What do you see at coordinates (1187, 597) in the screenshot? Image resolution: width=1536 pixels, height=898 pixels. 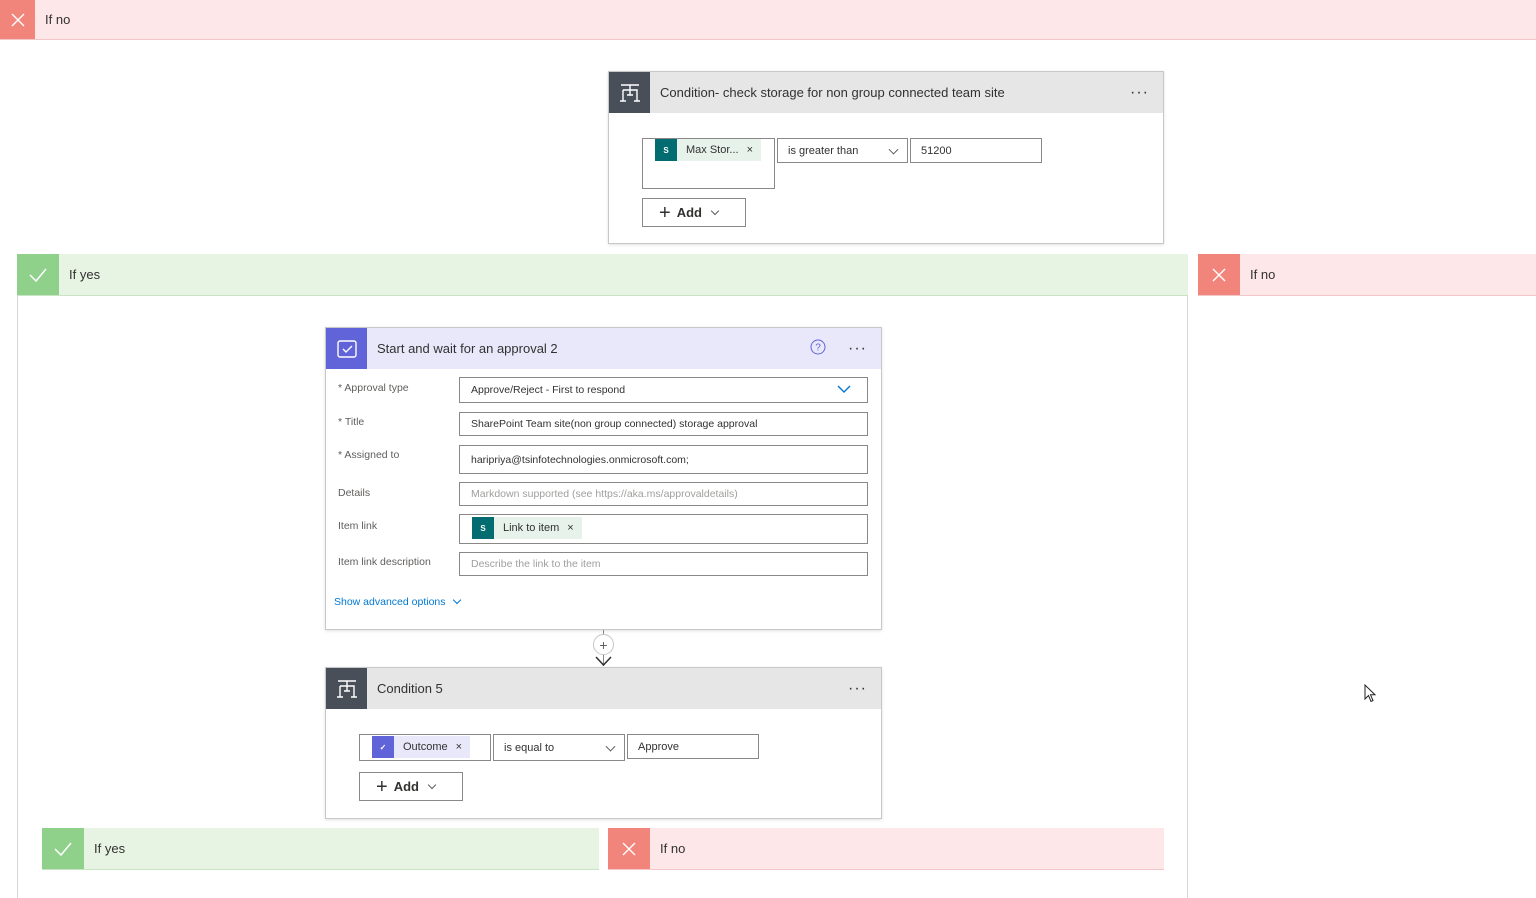 I see `branch-divider-middle` at bounding box center [1187, 597].